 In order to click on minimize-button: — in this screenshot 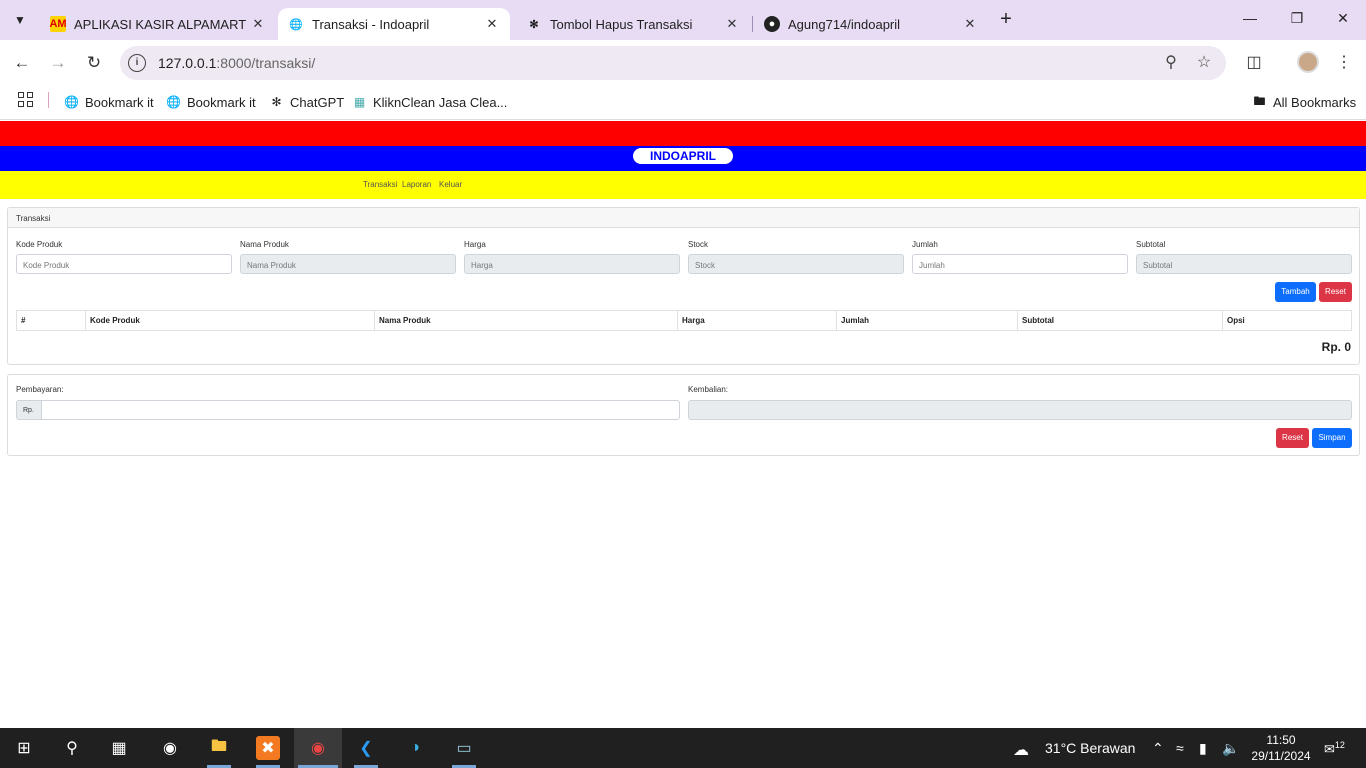, I will do `click(1250, 20)`.